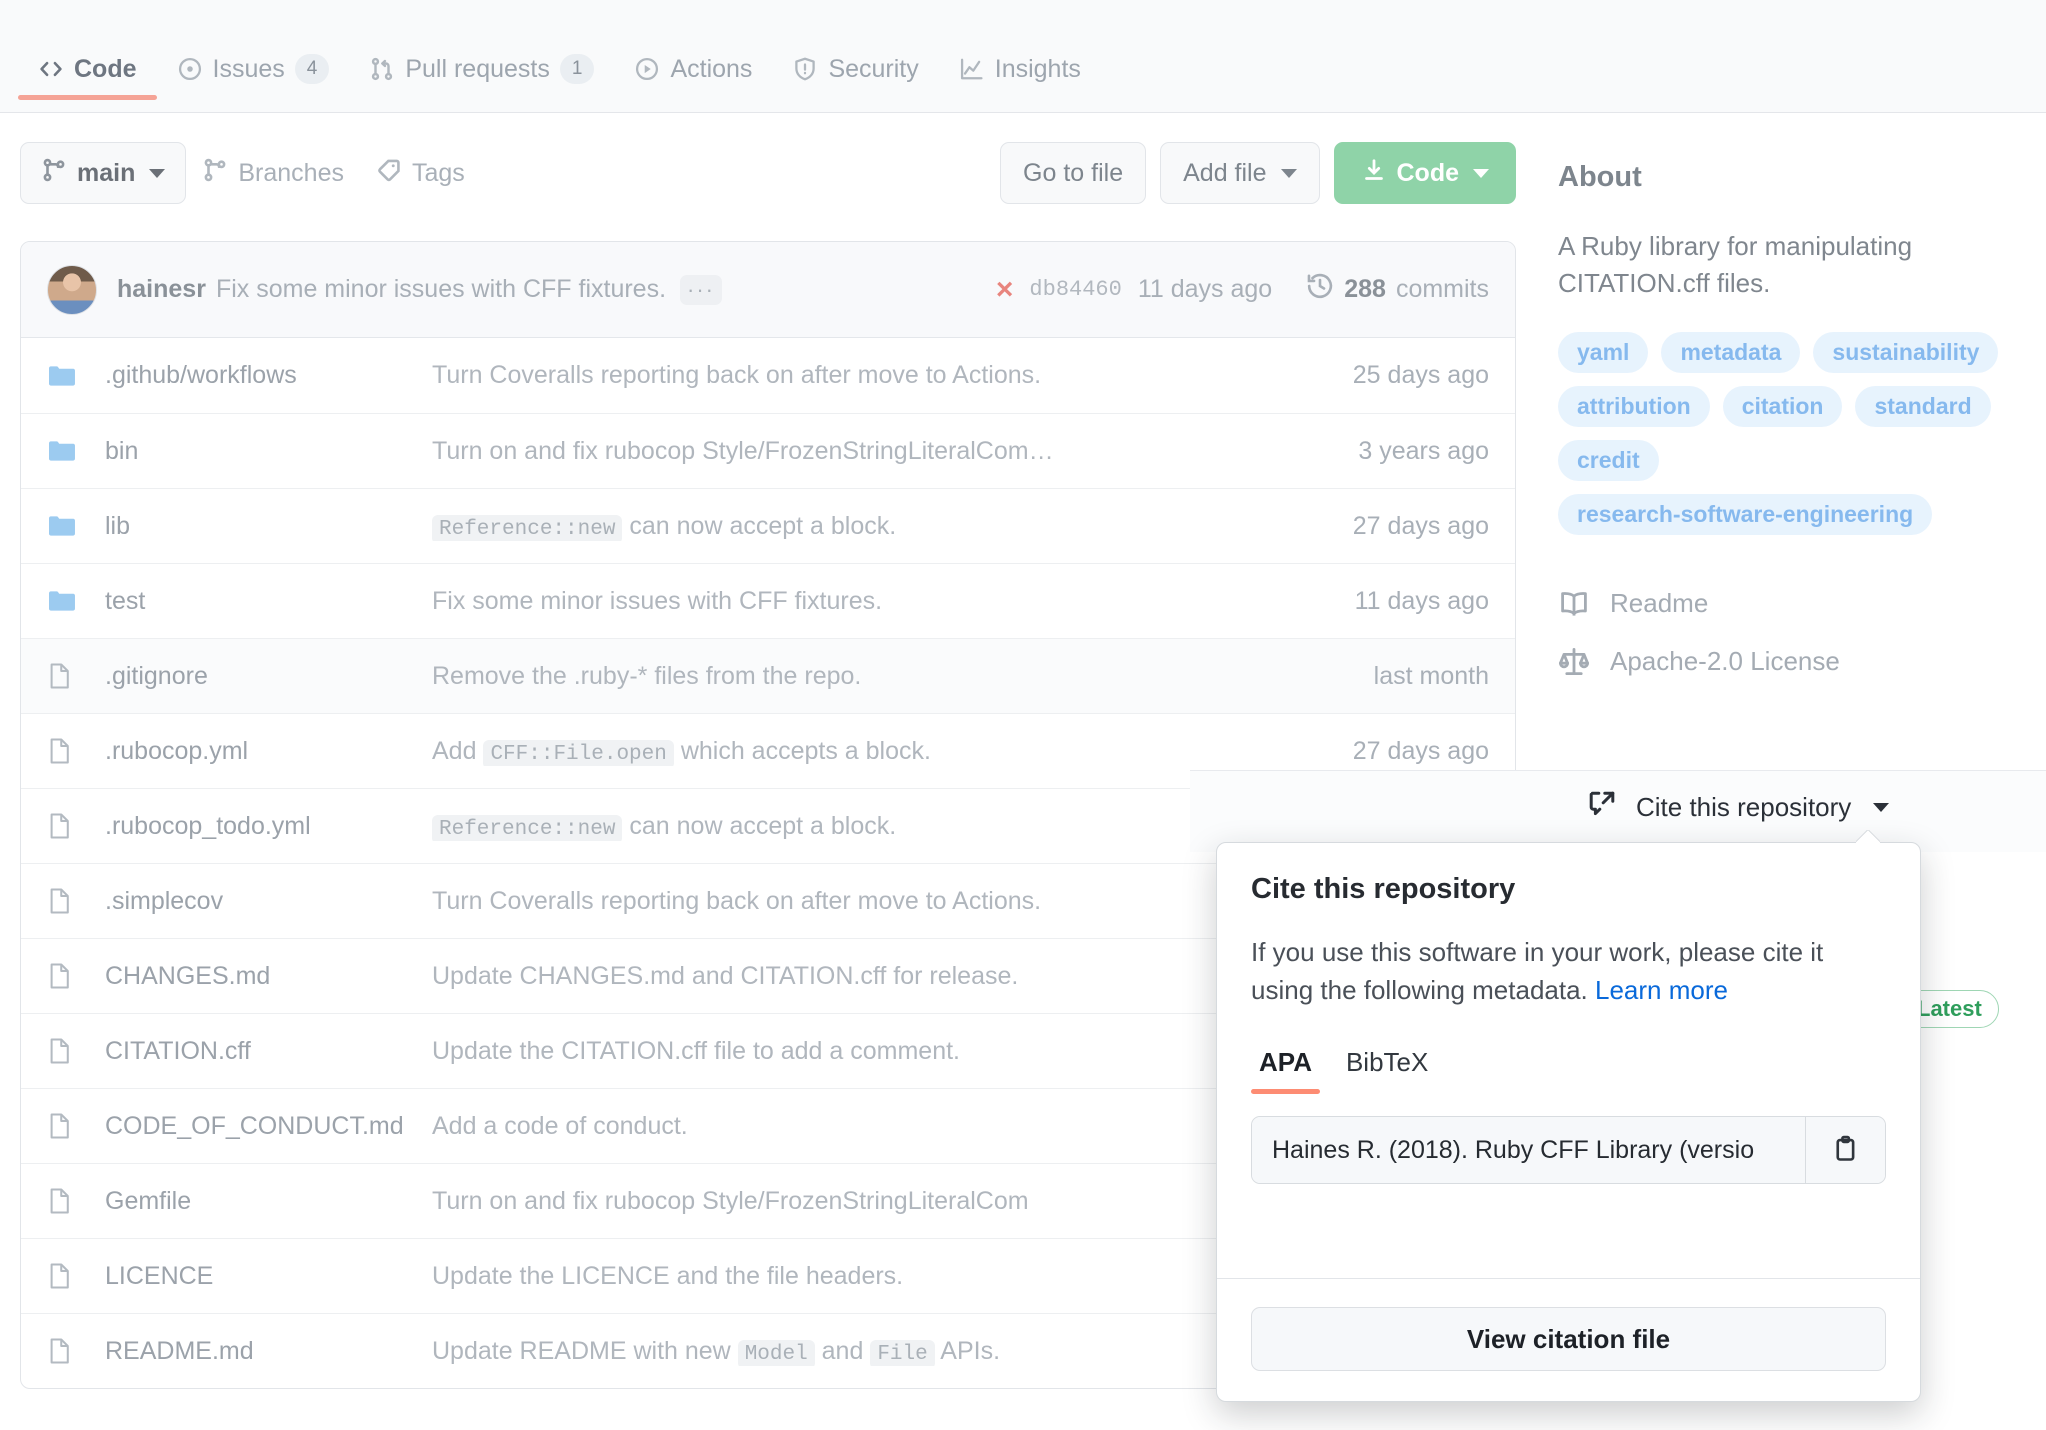  I want to click on tab-code: Code, so click(87, 50).